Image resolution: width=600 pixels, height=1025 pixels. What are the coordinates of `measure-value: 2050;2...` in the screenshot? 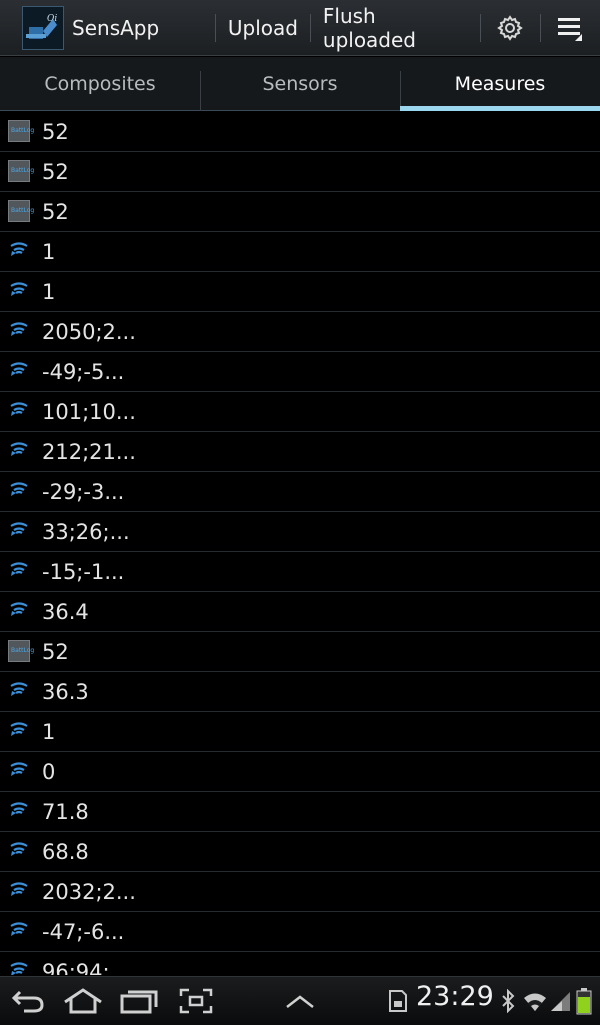 It's located at (89, 332).